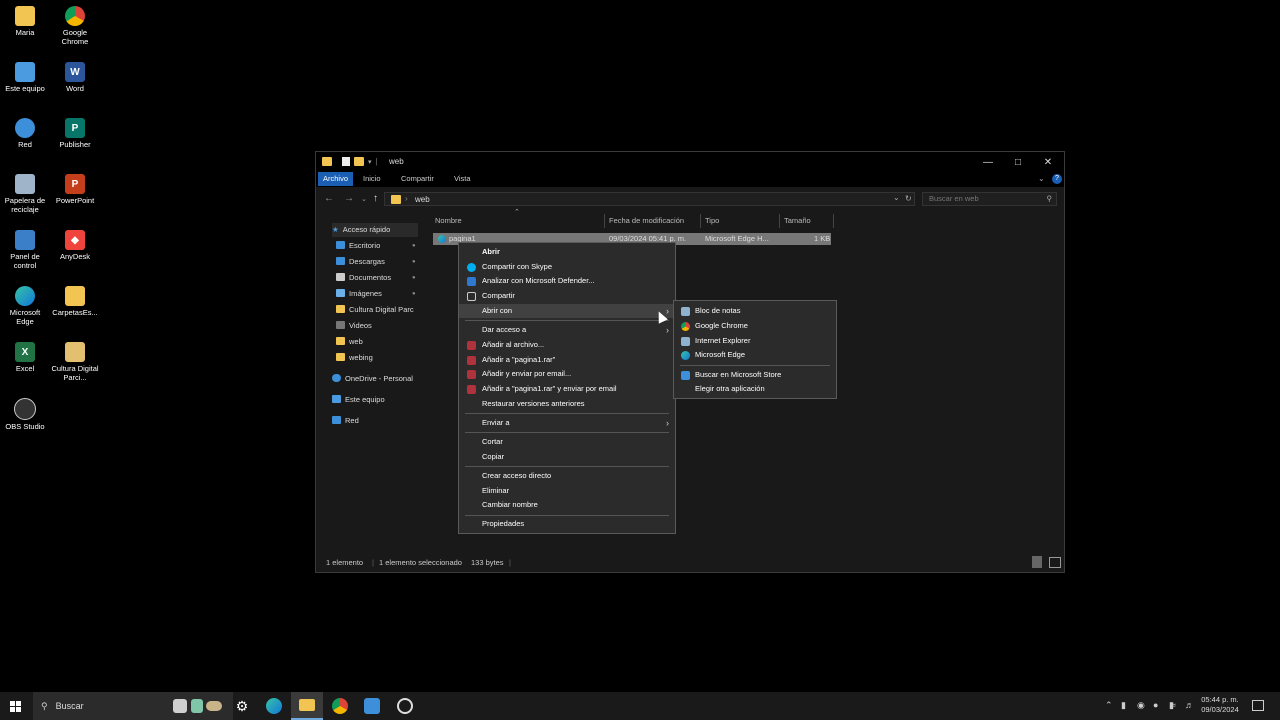  Describe the element at coordinates (25, 306) in the screenshot. I see `desktop-icon-edge: Microsoft Edge` at that location.